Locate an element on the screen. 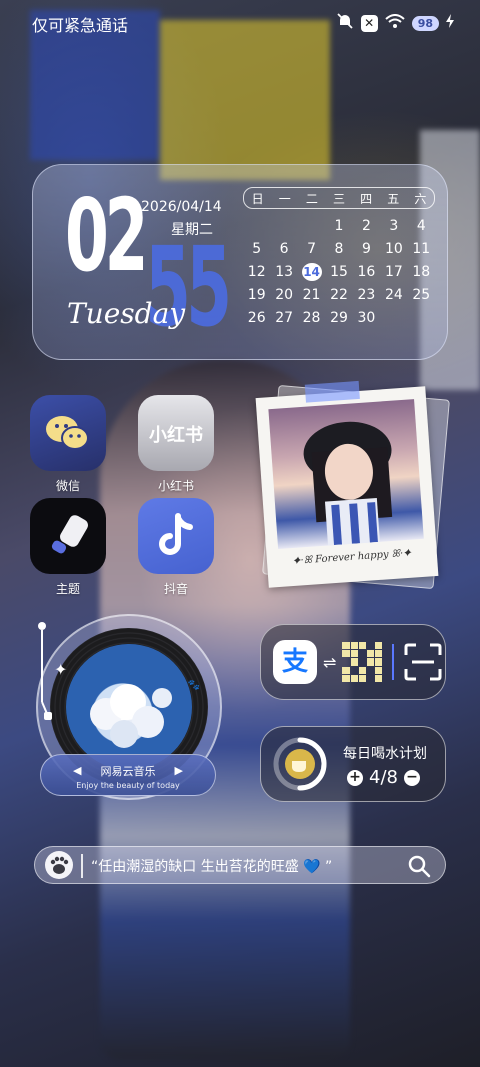 Image resolution: width=480 pixels, height=1067 pixels. wechat-icon is located at coordinates (68, 433).